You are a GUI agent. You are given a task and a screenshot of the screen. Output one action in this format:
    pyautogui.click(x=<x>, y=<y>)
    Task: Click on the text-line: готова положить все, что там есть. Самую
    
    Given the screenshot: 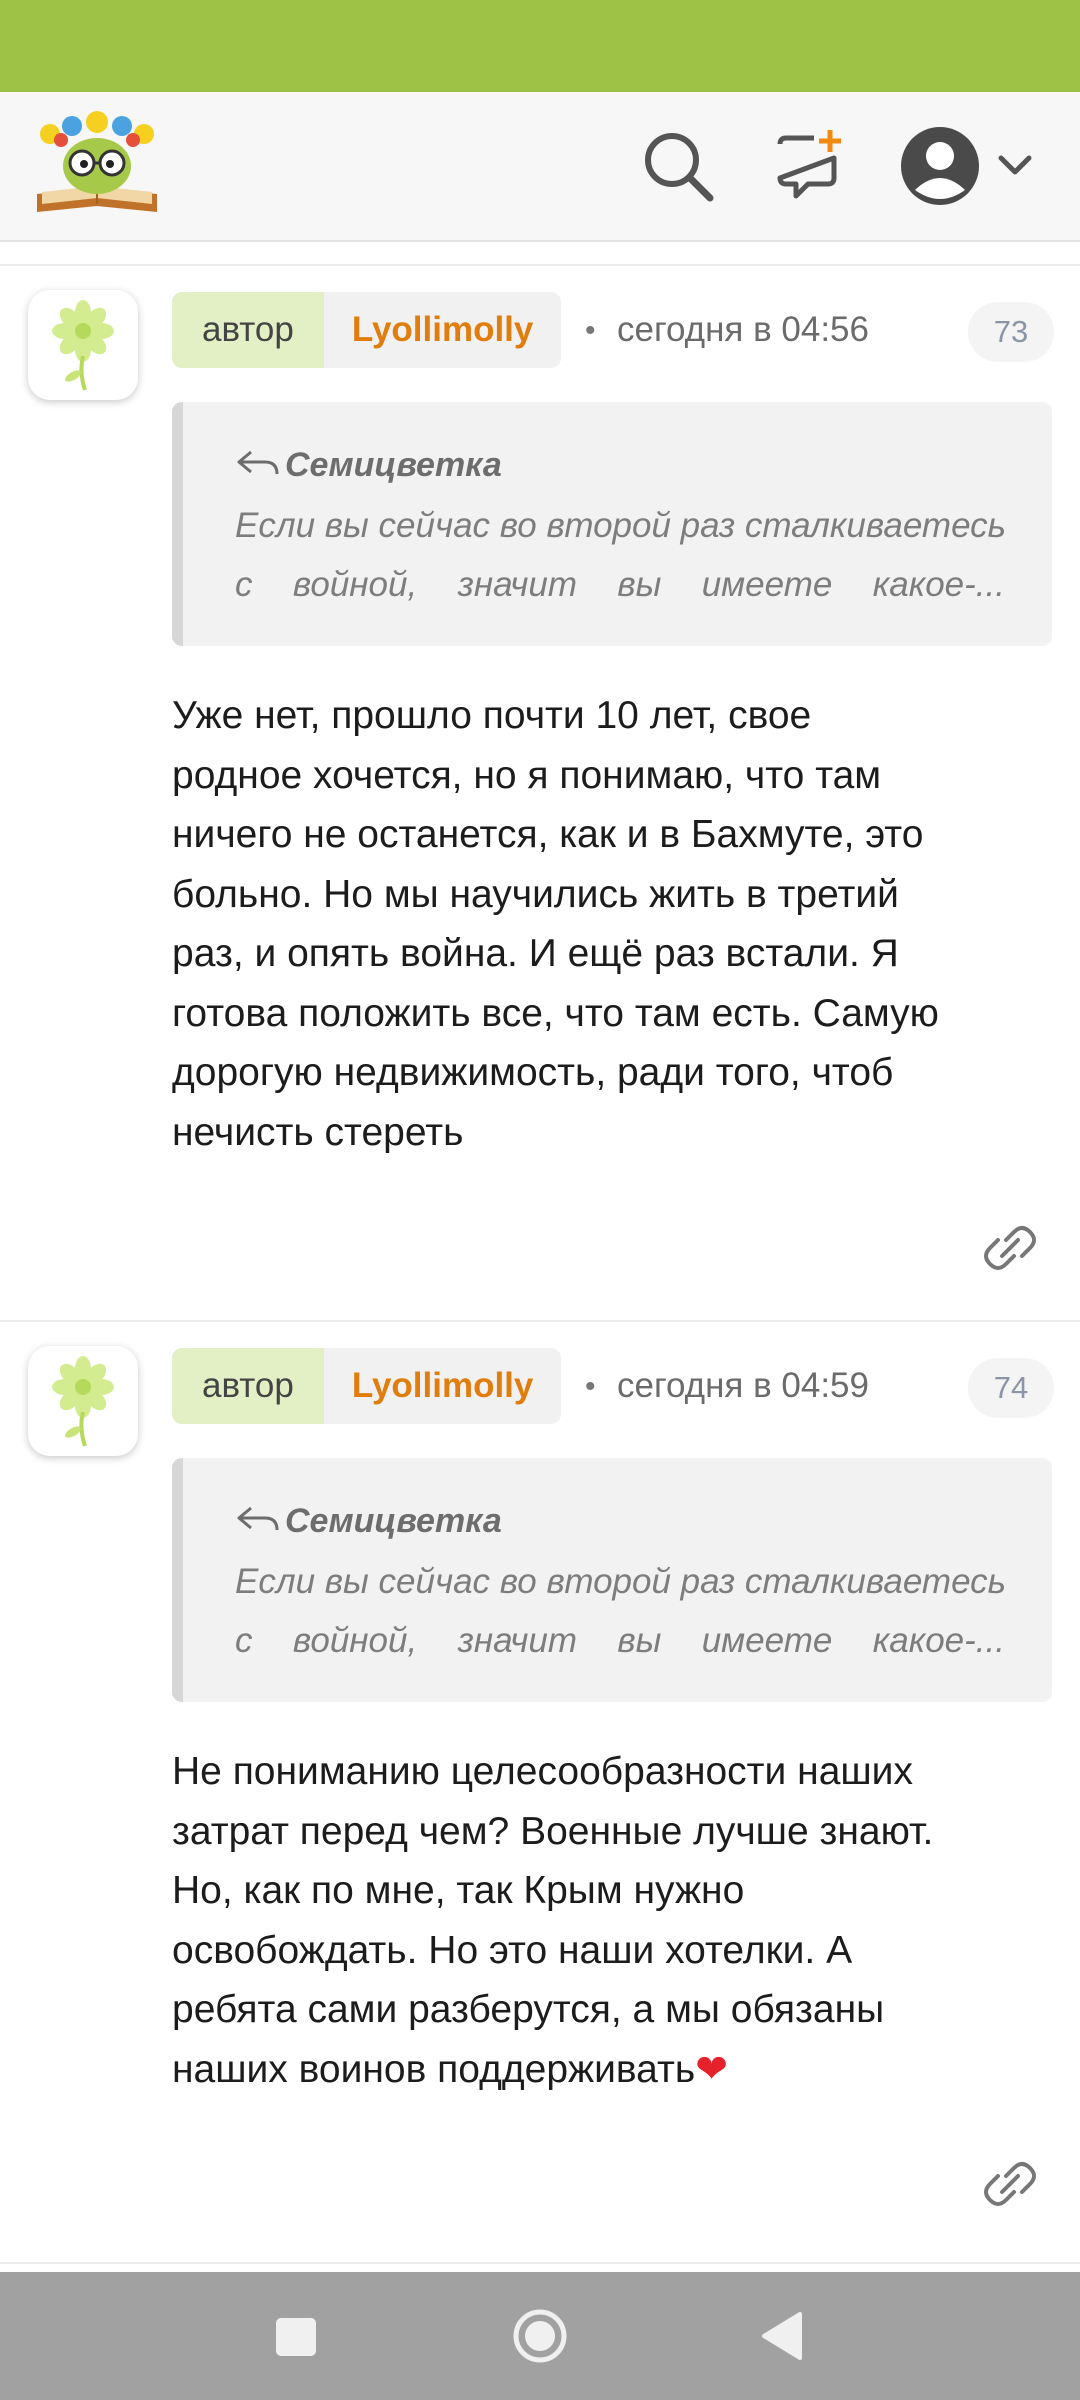 What is the action you would take?
    pyautogui.click(x=555, y=1013)
    